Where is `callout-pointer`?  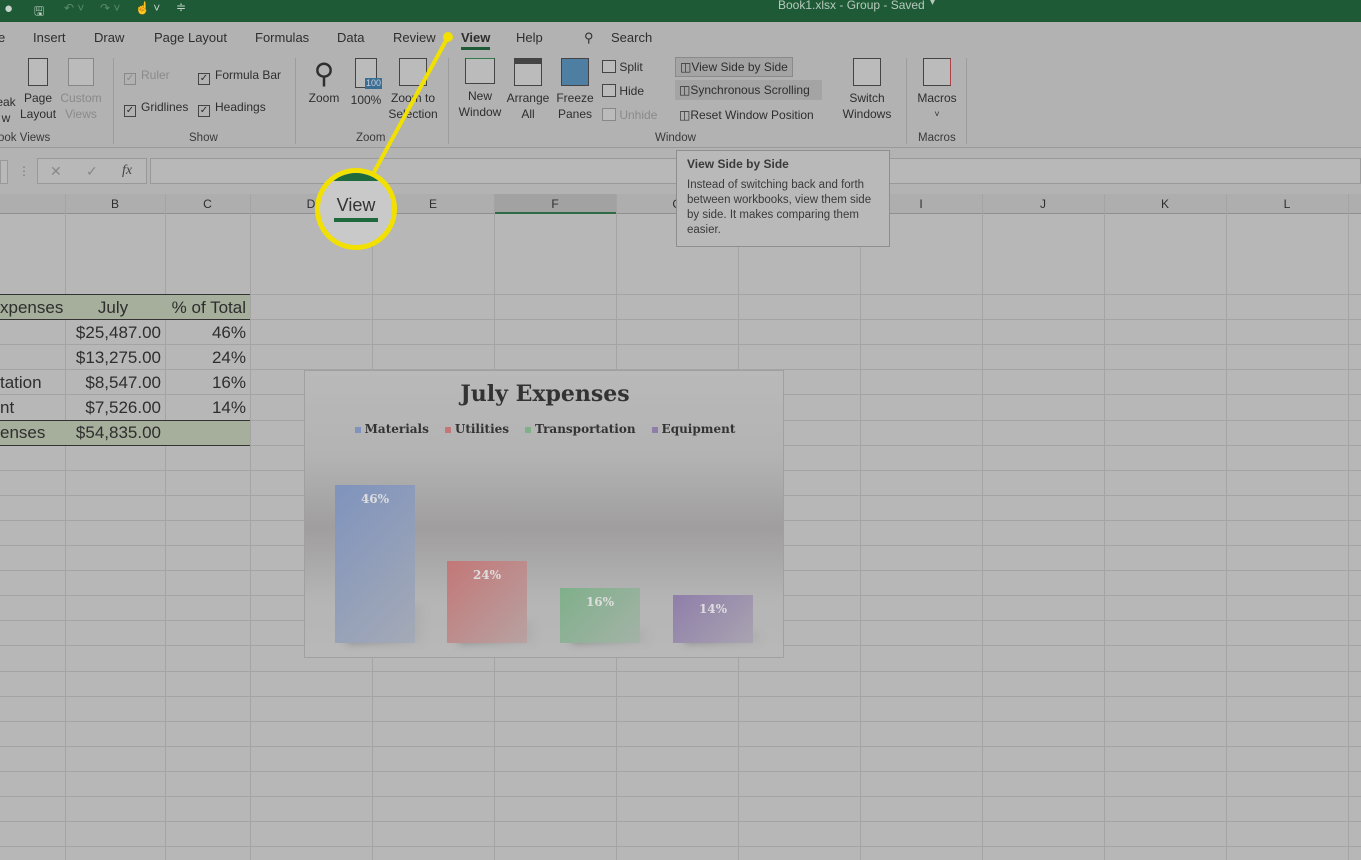
callout-pointer is located at coordinates (412, 103).